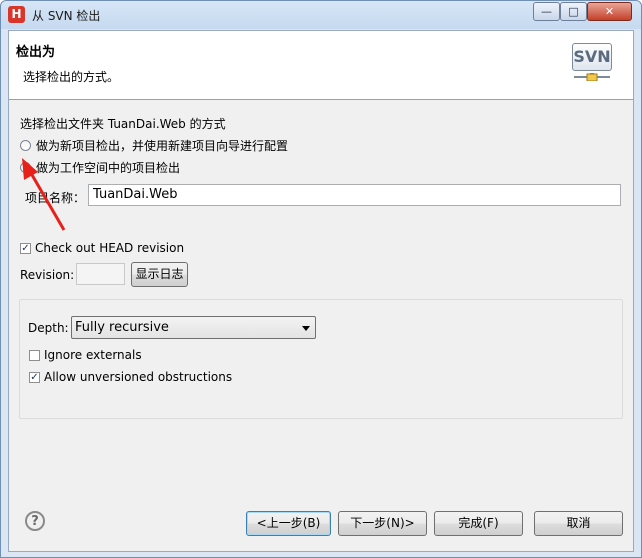 This screenshot has width=642, height=558. I want to click on ignore-externals-checkbox, so click(34, 355).